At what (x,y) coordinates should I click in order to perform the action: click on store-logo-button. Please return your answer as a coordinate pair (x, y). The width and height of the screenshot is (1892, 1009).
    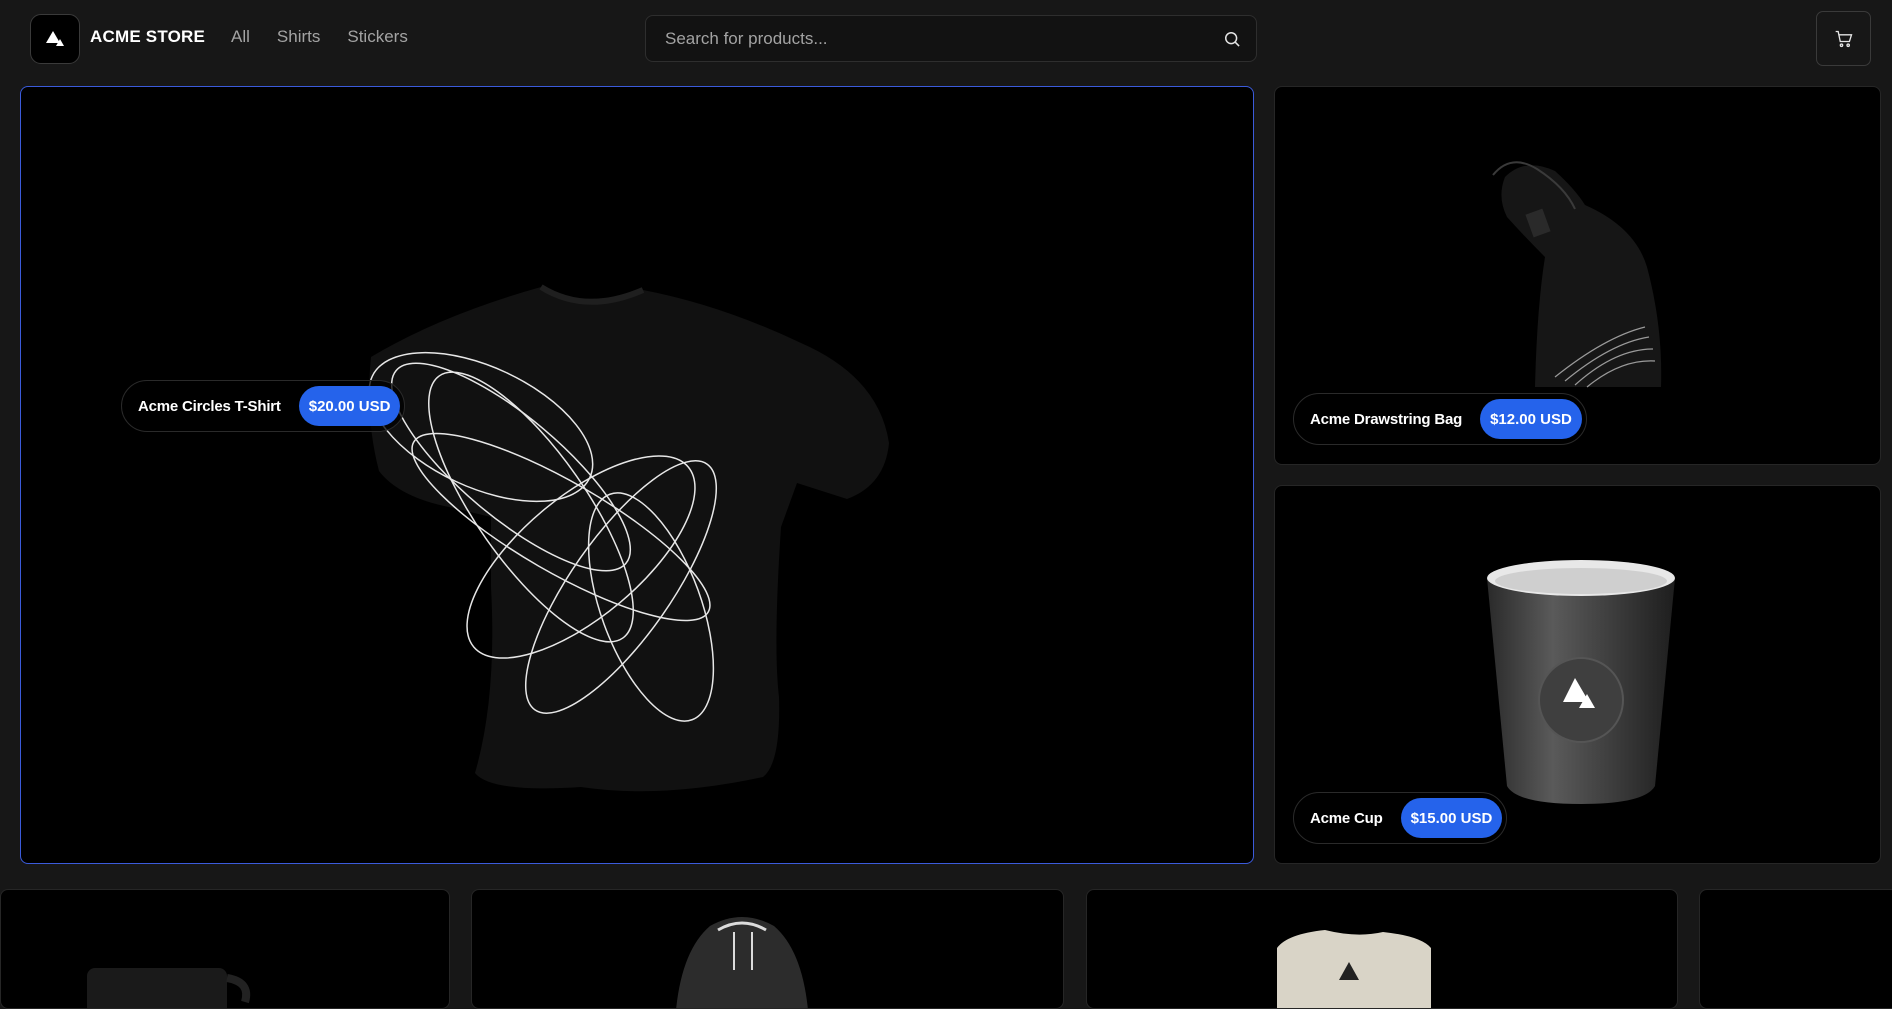
    Looking at the image, I should click on (55, 39).